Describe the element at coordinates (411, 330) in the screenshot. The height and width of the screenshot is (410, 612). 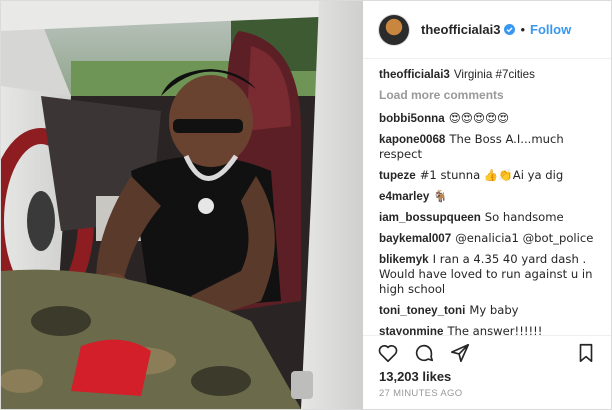
I see `comment-username: stayonmine` at that location.